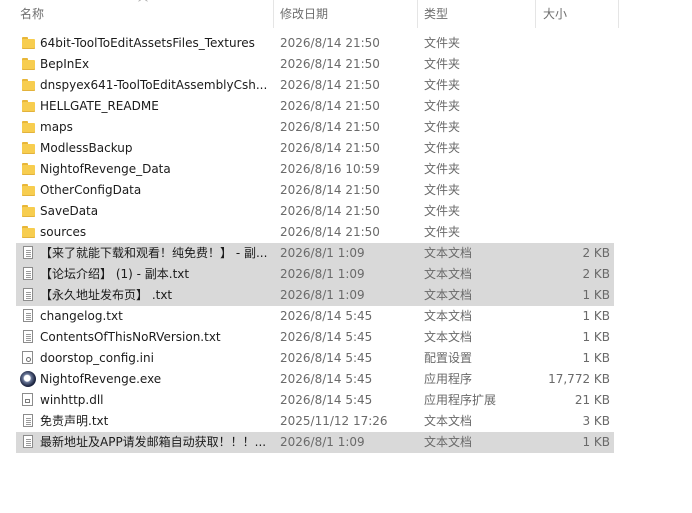 The height and width of the screenshot is (513, 692). Describe the element at coordinates (346, 232) in the screenshot. I see `file-row: sources 2026/8/14 21:50 文件夹` at that location.